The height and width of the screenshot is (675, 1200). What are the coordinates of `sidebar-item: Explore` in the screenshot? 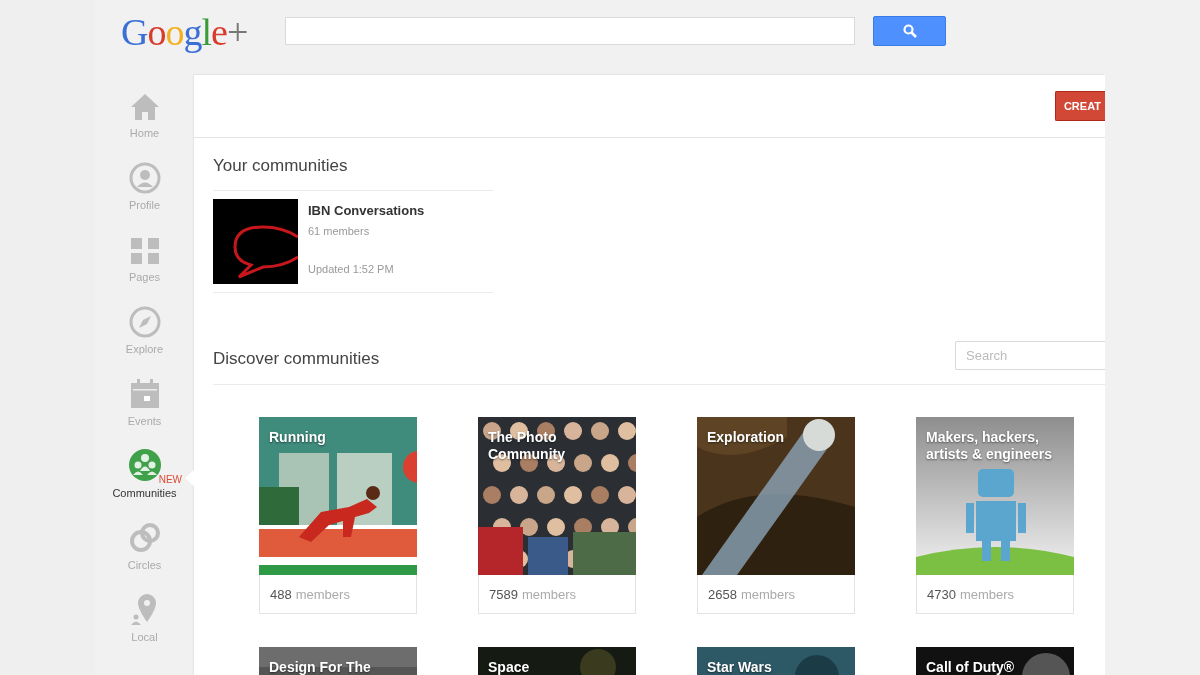 It's located at (144, 340).